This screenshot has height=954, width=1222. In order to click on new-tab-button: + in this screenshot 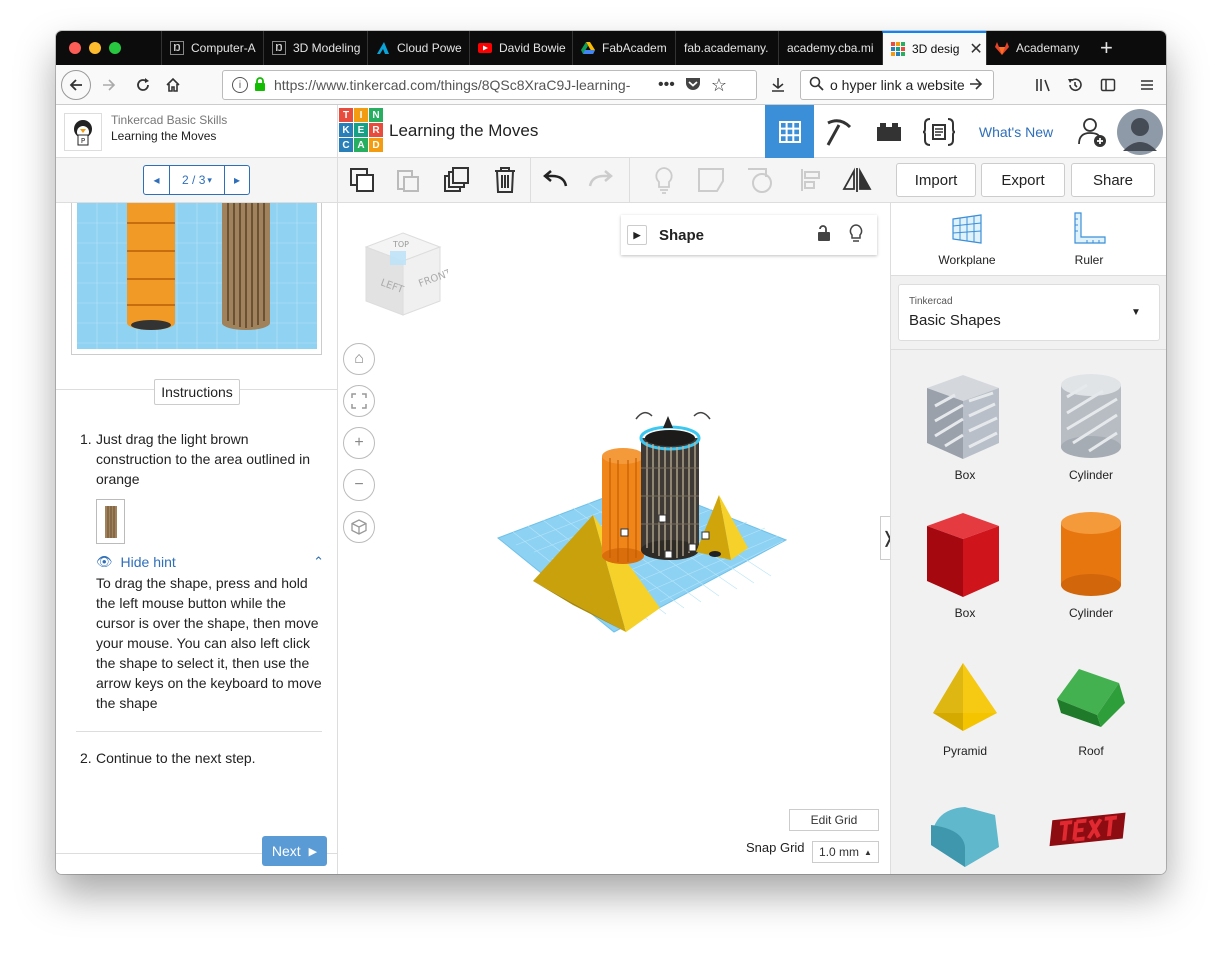, I will do `click(1106, 48)`.